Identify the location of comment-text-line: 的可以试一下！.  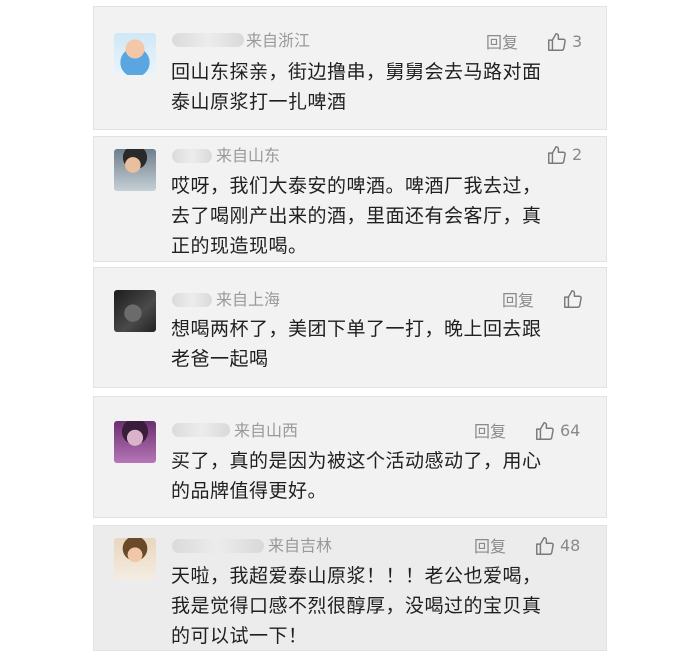
(239, 636).